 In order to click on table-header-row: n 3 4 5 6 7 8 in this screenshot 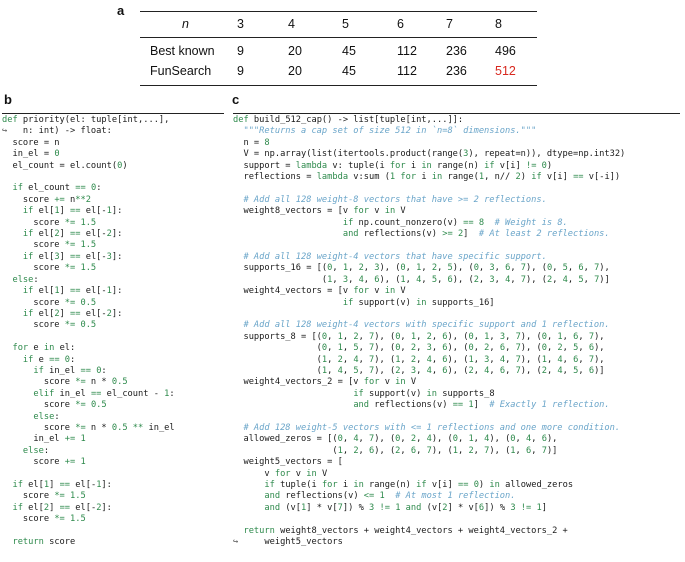, I will do `click(338, 24)`.